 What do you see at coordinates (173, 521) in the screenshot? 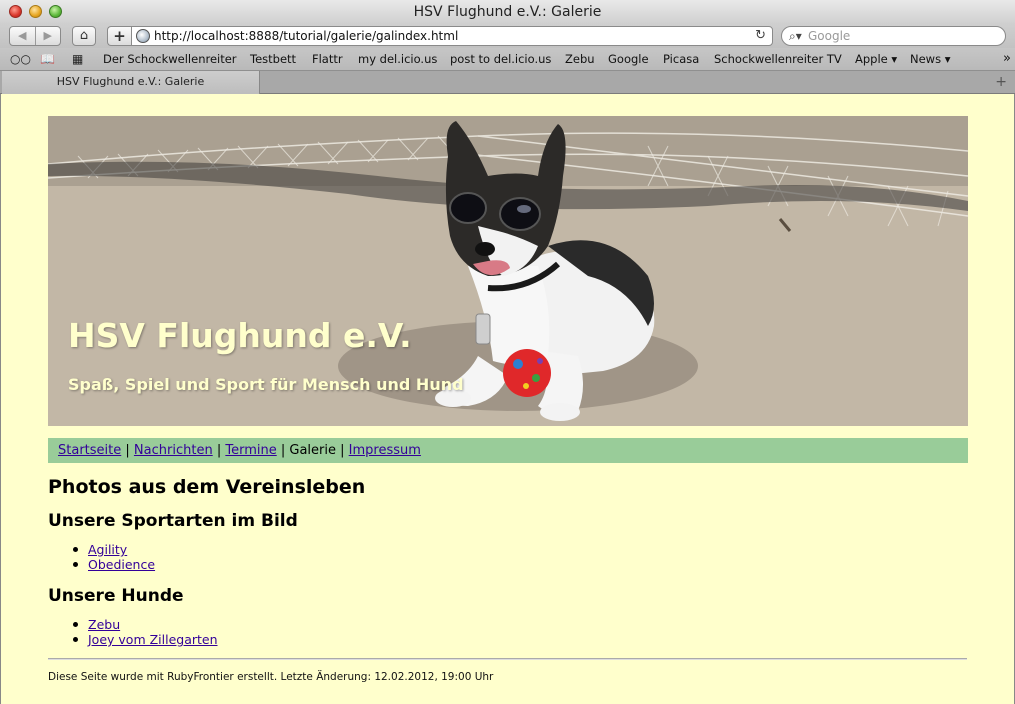
I see `section-heading-sportarten: Unsere Sportarten im Bild` at bounding box center [173, 521].